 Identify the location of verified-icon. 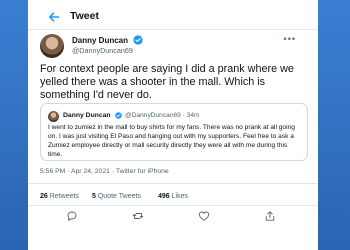
(138, 40).